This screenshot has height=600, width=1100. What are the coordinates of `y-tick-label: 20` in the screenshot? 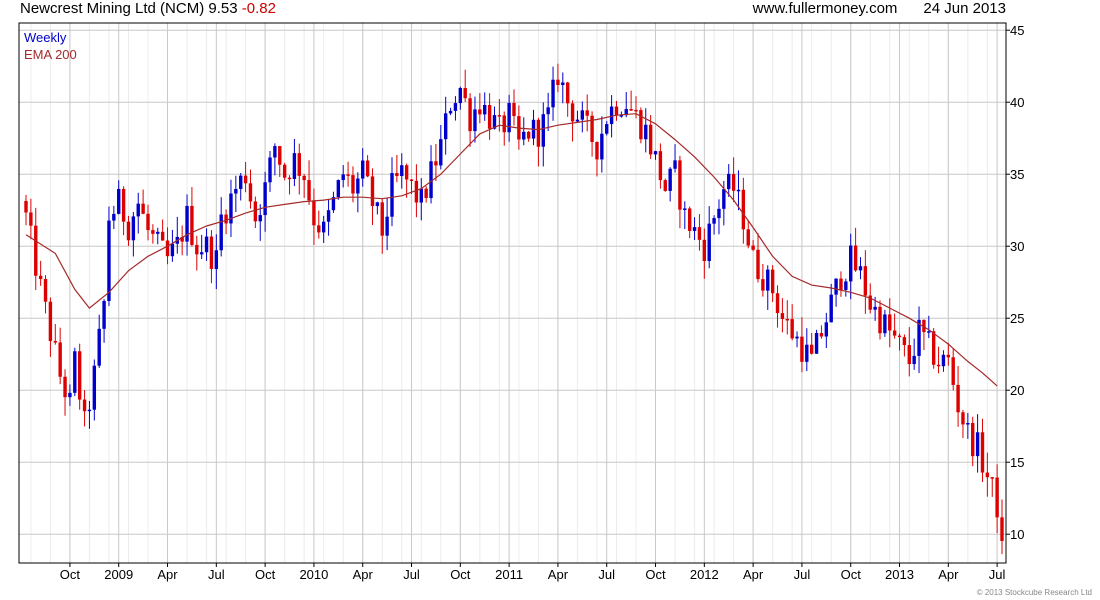 It's located at (1017, 390).